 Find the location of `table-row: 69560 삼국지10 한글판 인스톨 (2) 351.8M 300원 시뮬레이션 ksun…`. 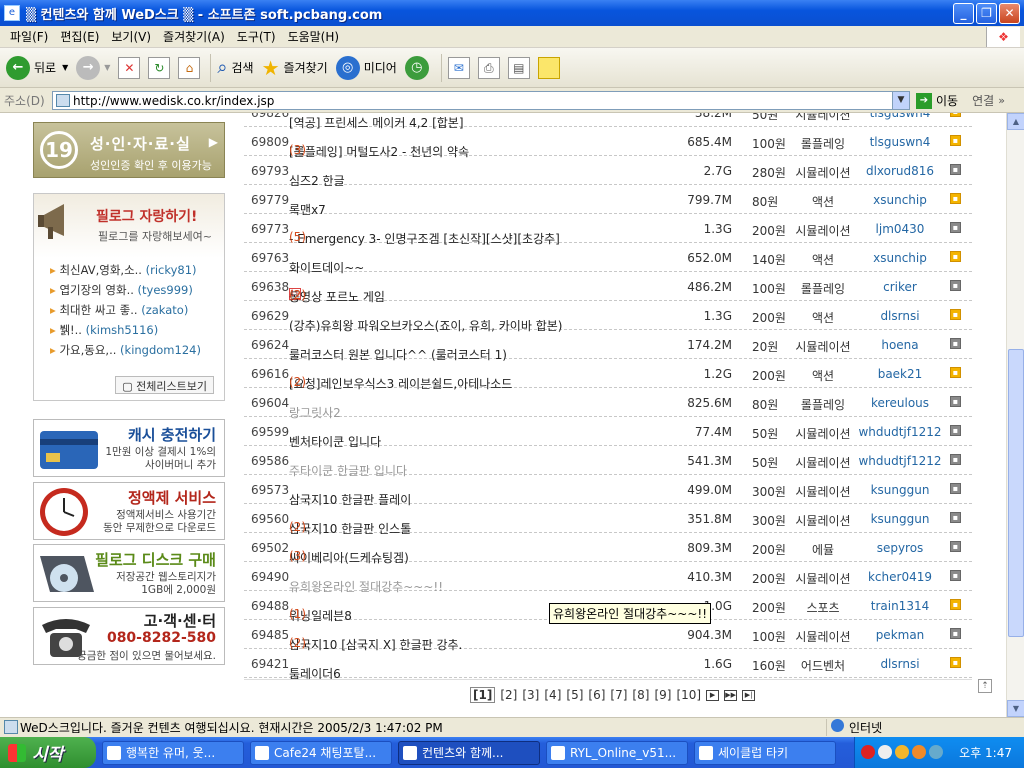

table-row: 69560 삼국지10 한글판 인스톨 (2) 351.8M 300원 시뮬레이션 ksun… is located at coordinates (608, 520).